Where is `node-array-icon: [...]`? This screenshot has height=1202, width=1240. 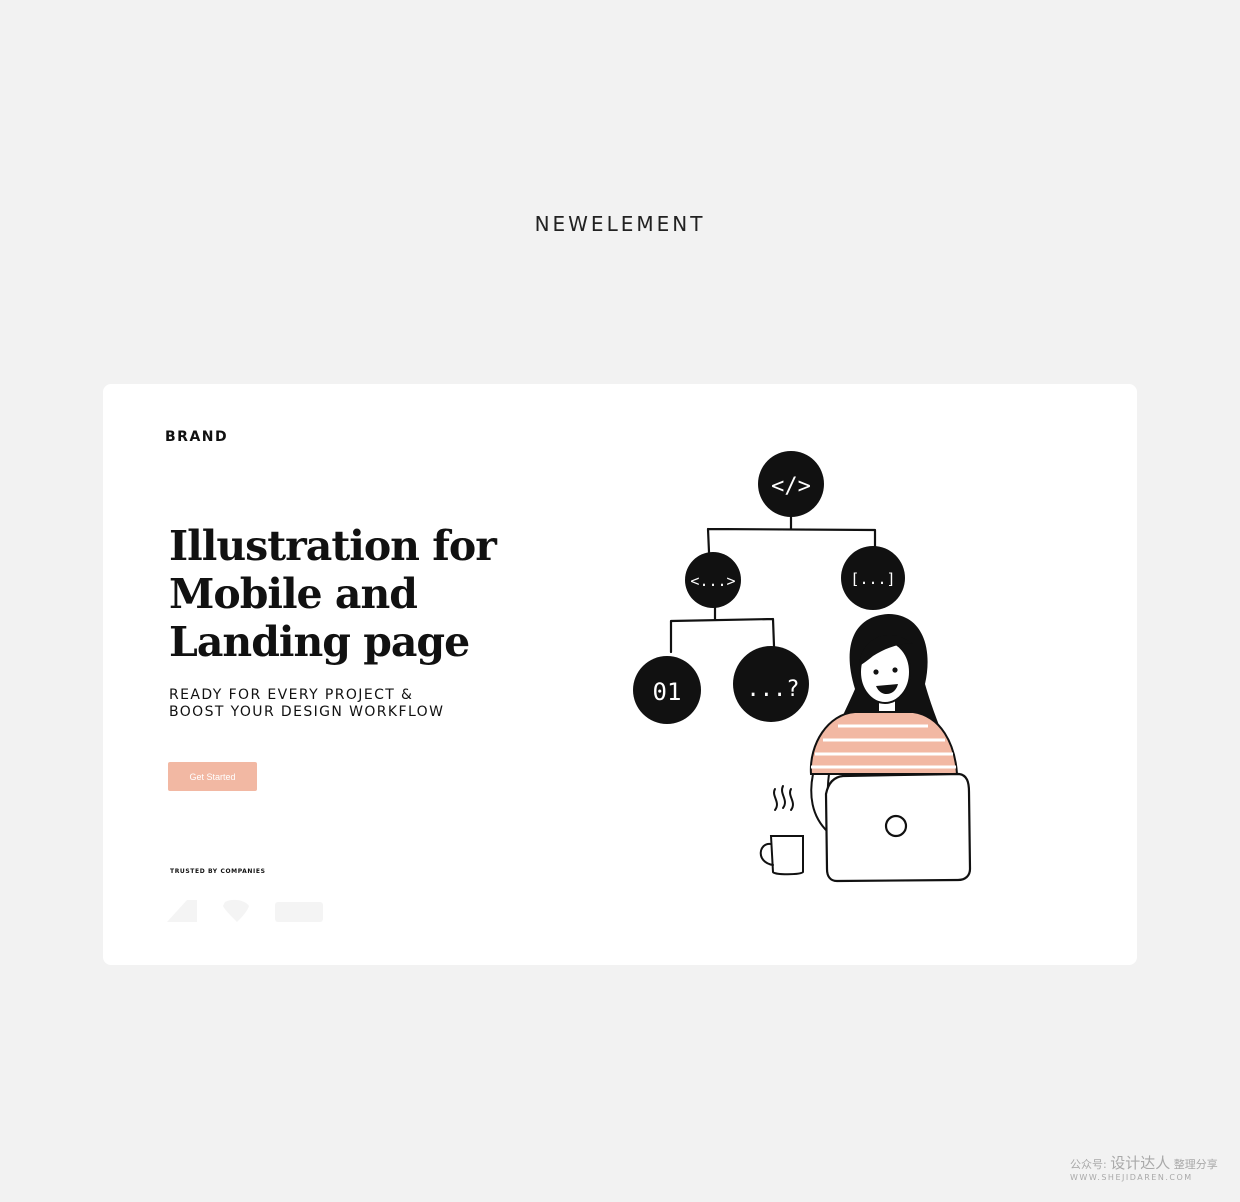 node-array-icon: [...] is located at coordinates (873, 578).